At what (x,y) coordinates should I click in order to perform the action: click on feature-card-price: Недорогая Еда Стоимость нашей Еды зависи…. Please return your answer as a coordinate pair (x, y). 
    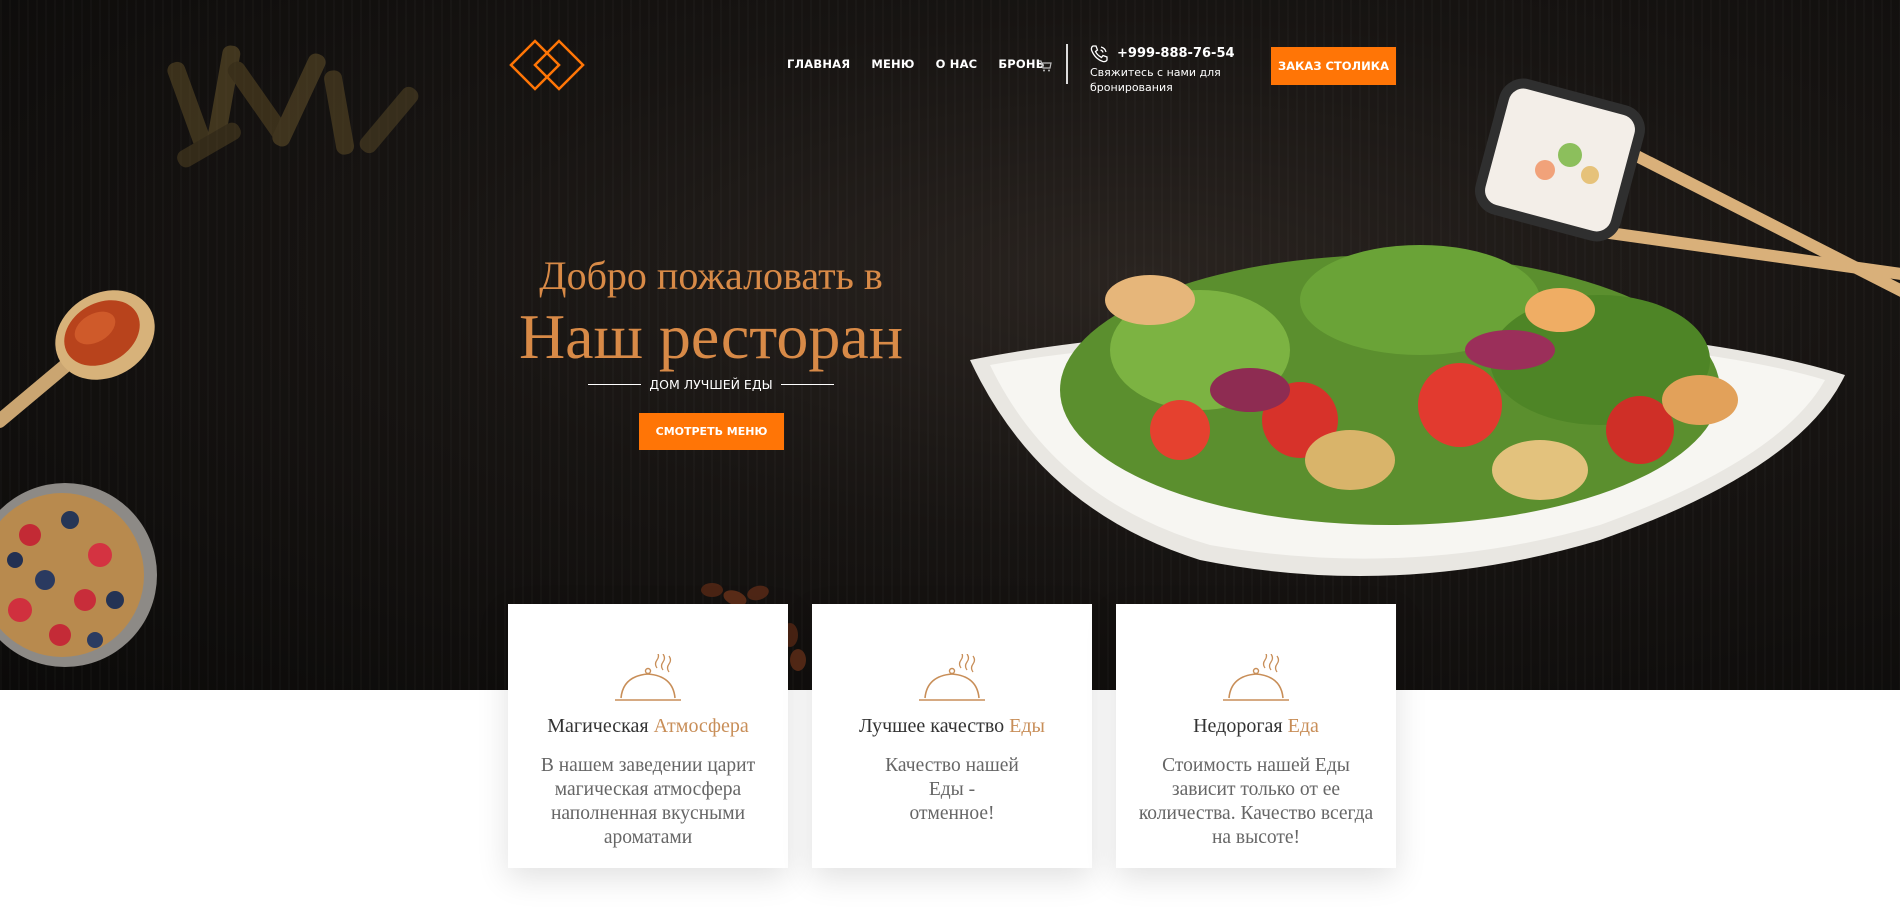
    Looking at the image, I should click on (1256, 736).